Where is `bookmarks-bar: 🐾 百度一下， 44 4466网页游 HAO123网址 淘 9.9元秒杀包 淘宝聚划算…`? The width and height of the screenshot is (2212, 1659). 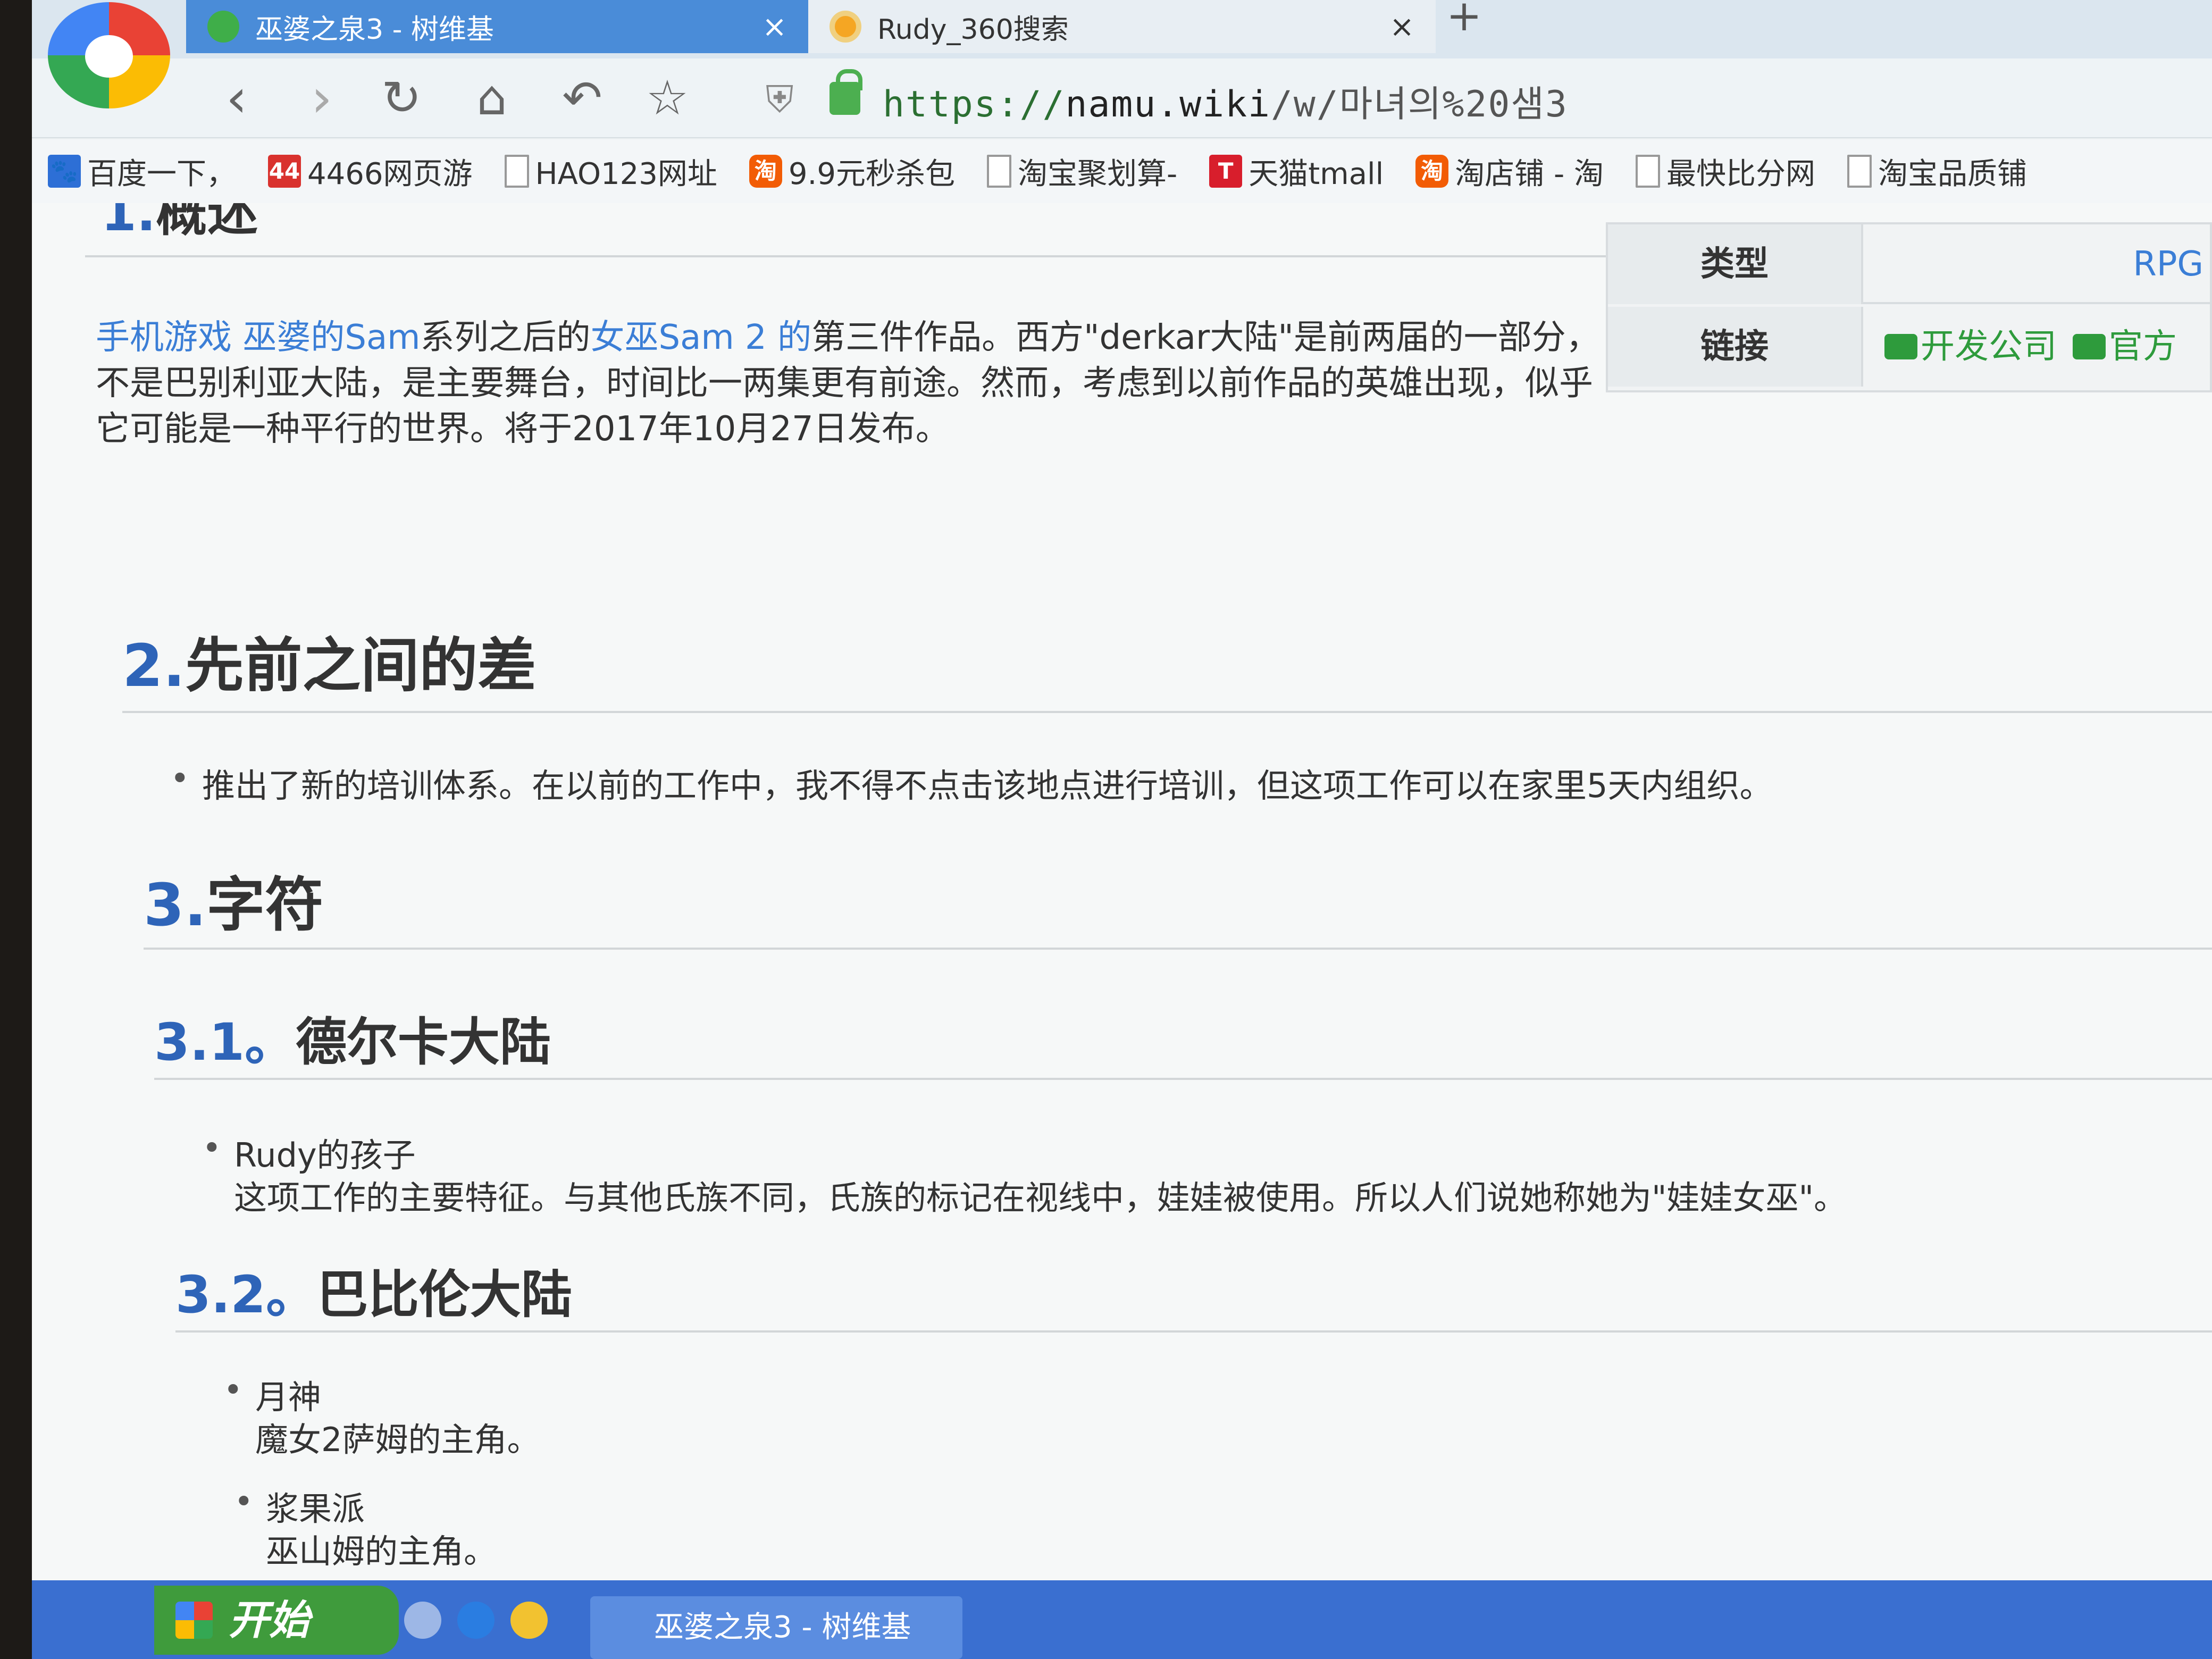
bookmarks-bar: 🐾 百度一下， 44 4466网页游 HAO123网址 淘 9.9元秒杀包 淘宝聚划算… is located at coordinates (1122, 171).